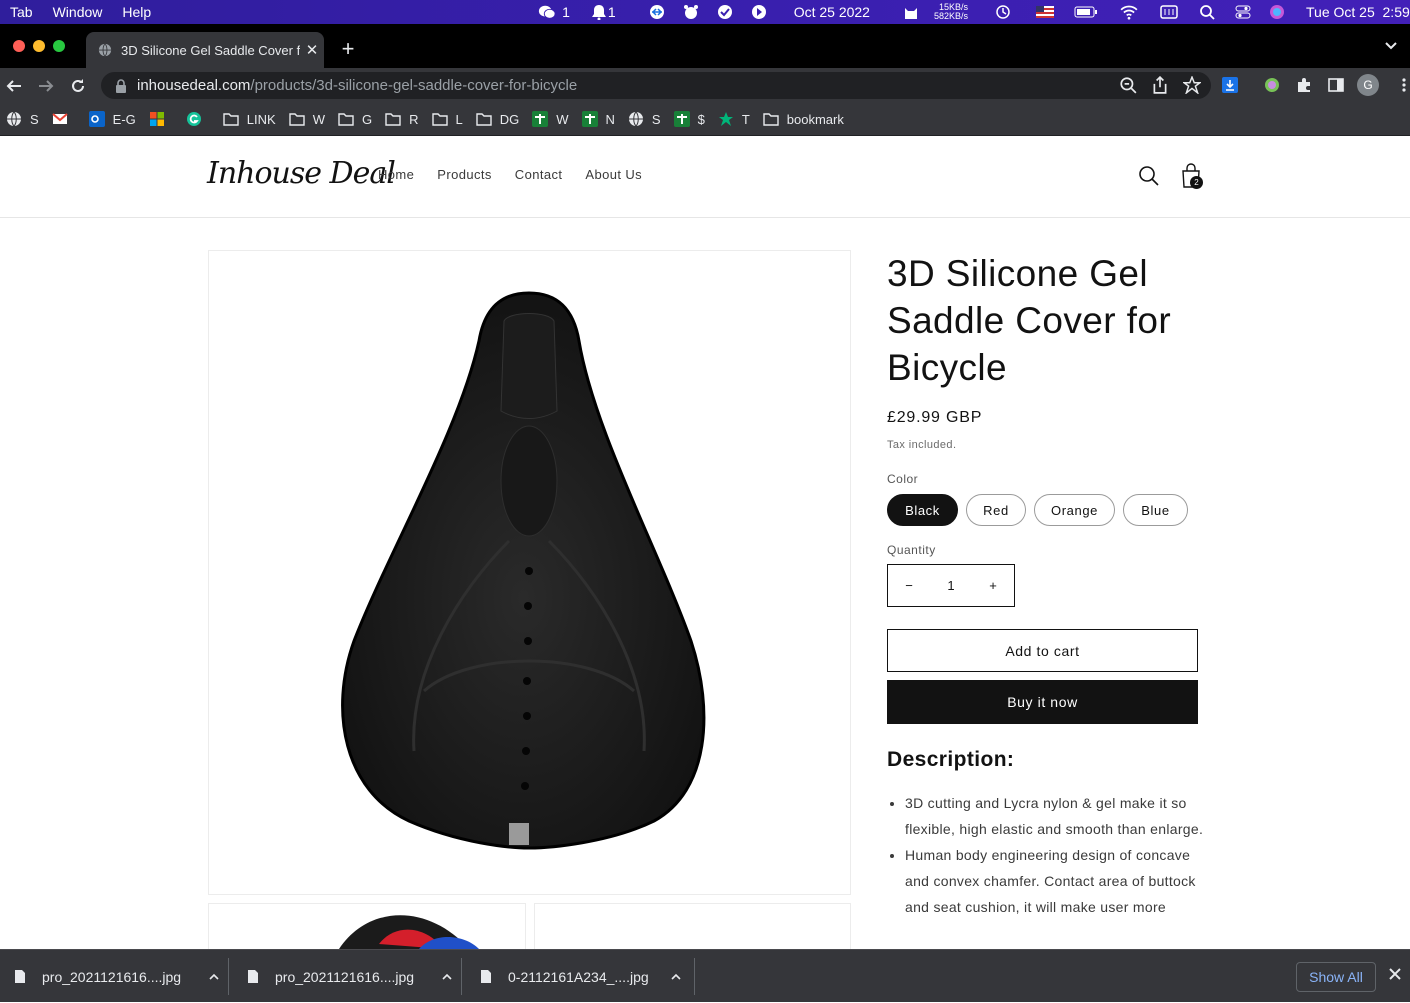  What do you see at coordinates (297, 119) in the screenshot?
I see `folder-icon` at bounding box center [297, 119].